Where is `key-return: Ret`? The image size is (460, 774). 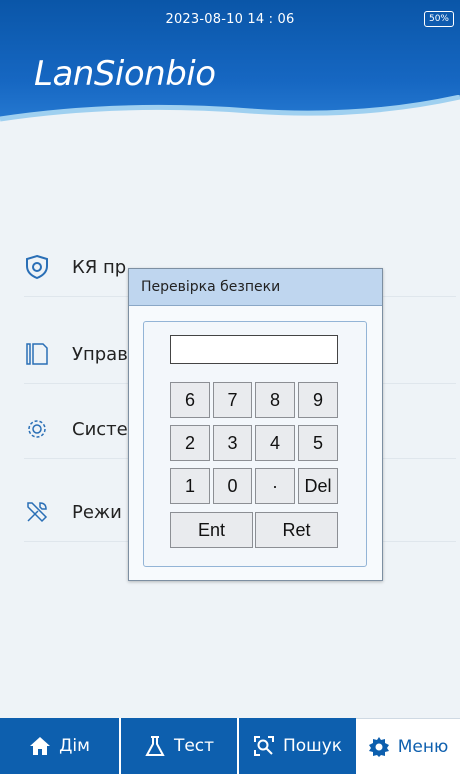 key-return: Ret is located at coordinates (296, 530).